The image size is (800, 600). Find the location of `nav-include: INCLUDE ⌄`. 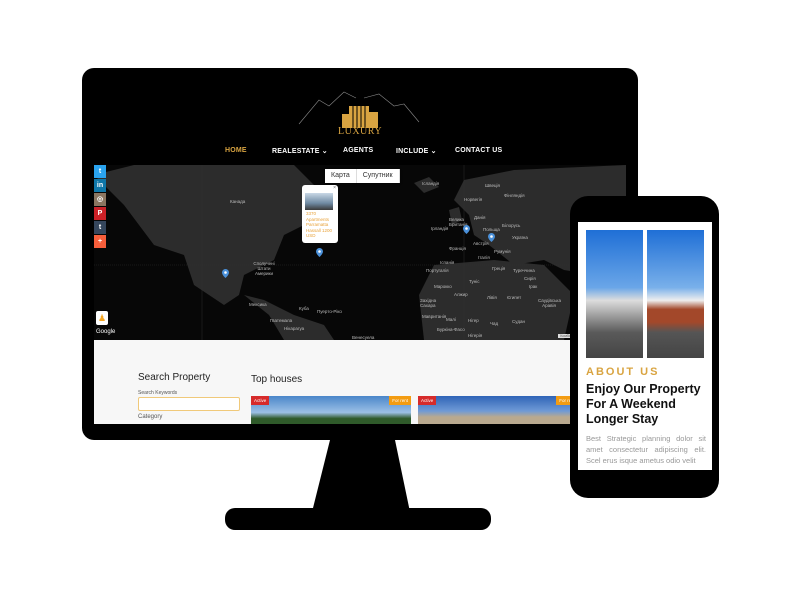

nav-include: INCLUDE ⌄ is located at coordinates (416, 151).